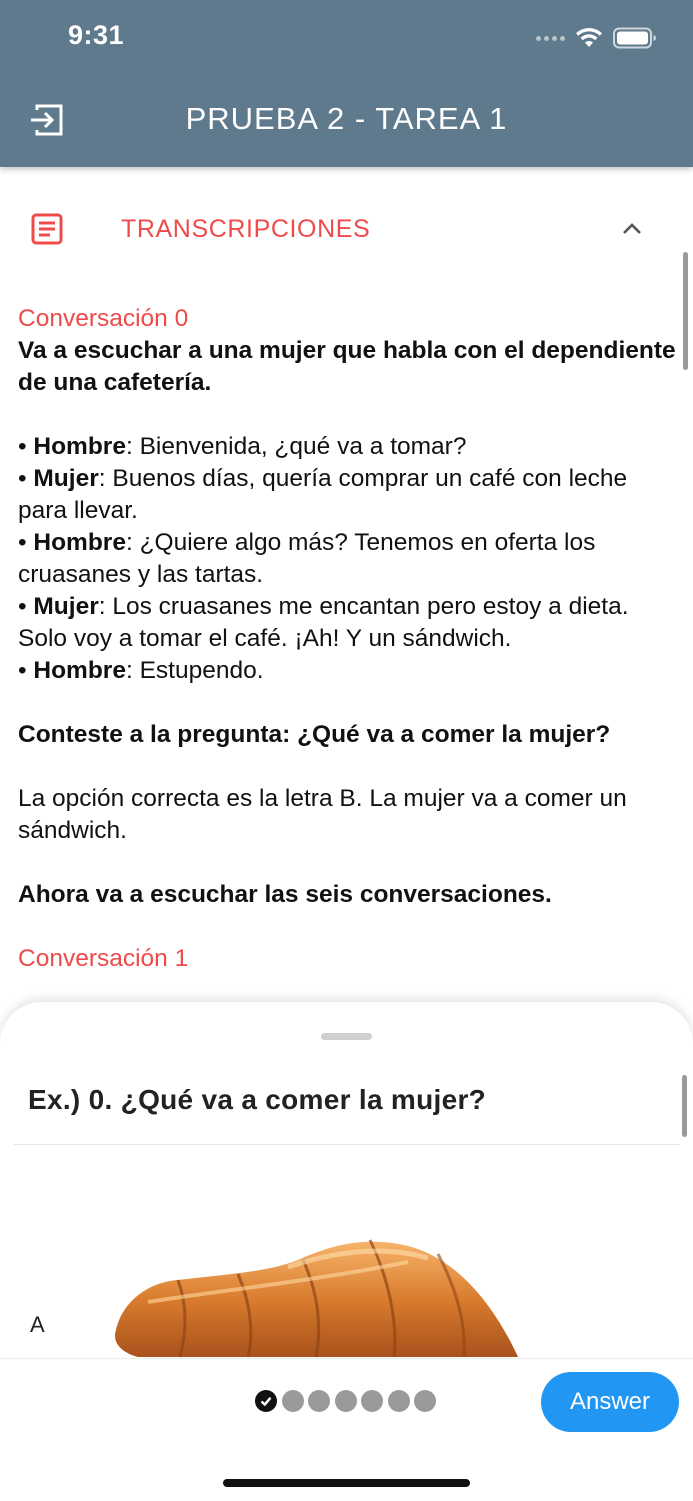  Describe the element at coordinates (550, 38) in the screenshot. I see `cellular-signal-icon` at that location.